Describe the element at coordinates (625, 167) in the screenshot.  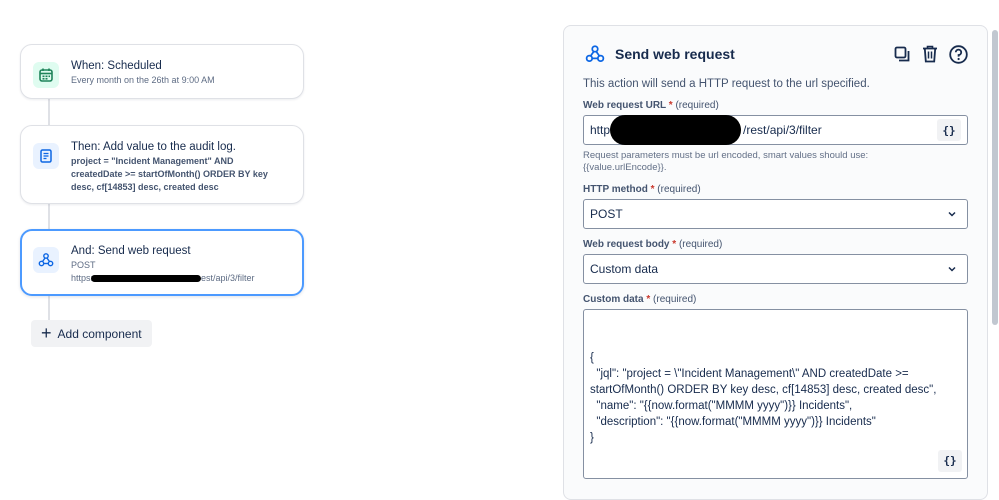
I see `helper-line: {{value.urlEncode}}.` at that location.